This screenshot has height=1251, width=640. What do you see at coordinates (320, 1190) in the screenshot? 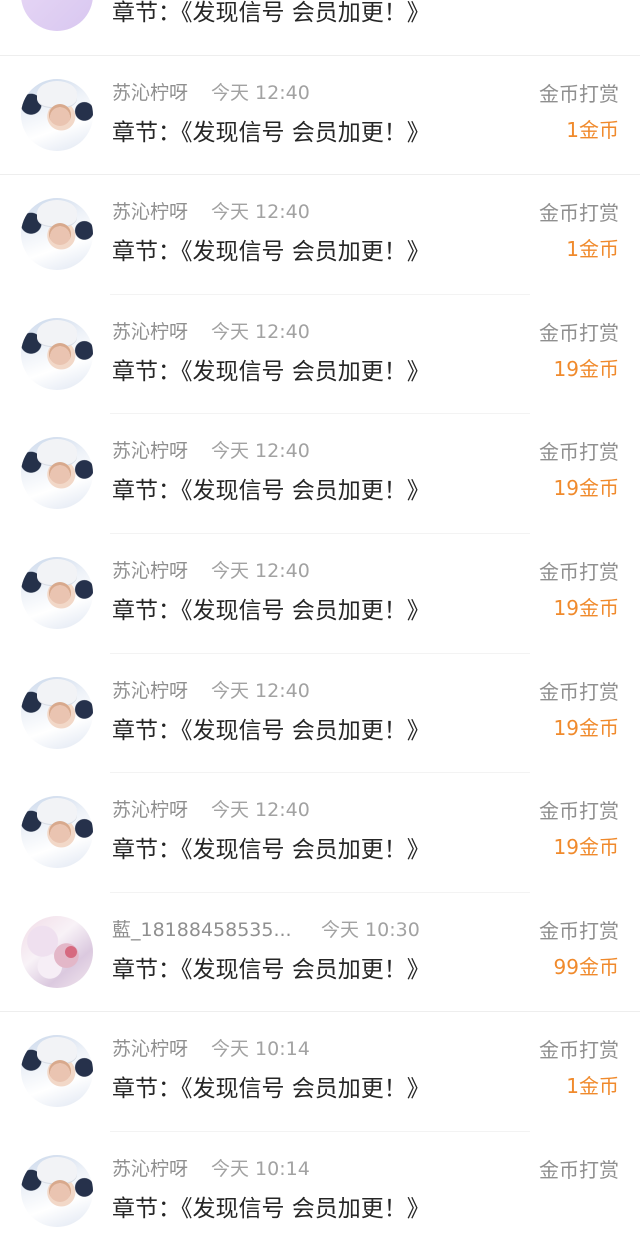
I see `reward-list-item: 苏沁柠呀 今天 10:14 章节：《发现信号 会员加更！》 金币打赏` at bounding box center [320, 1190].